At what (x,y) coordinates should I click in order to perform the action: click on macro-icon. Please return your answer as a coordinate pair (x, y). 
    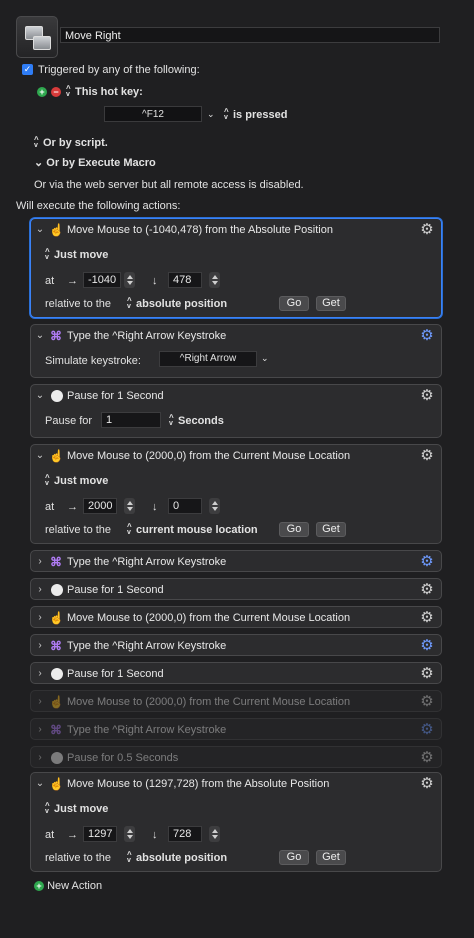
    Looking at the image, I should click on (37, 37).